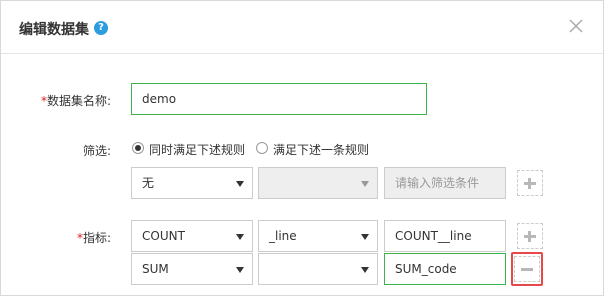 This screenshot has height=296, width=604. I want to click on filter-operator-select, so click(318, 183).